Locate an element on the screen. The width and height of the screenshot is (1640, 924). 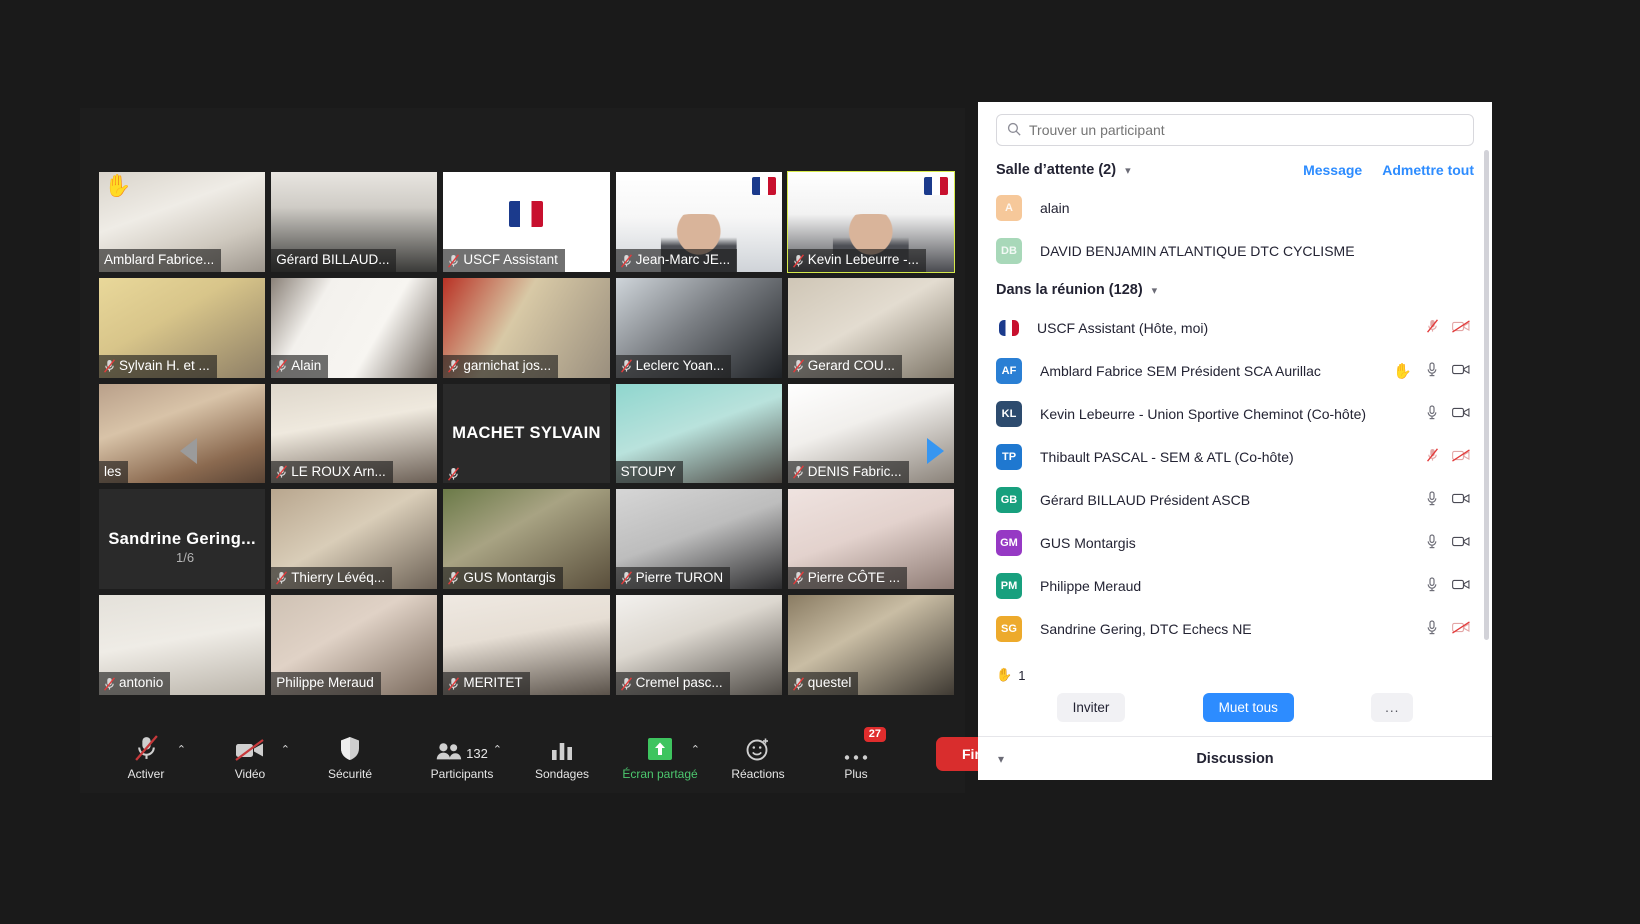
chevron-right-icon is located at coordinates (935, 450).